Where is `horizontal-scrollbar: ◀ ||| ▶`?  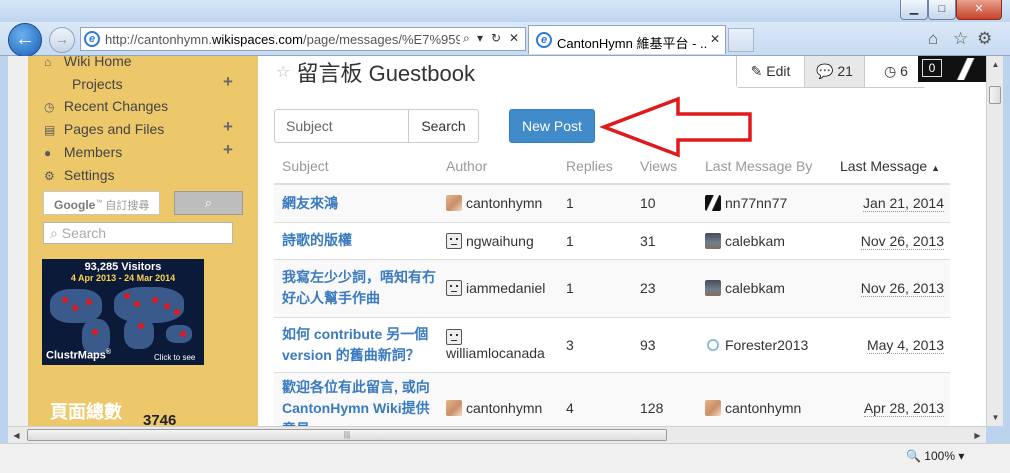
horizontal-scrollbar: ◀ ||| ▶ is located at coordinates (497, 434).